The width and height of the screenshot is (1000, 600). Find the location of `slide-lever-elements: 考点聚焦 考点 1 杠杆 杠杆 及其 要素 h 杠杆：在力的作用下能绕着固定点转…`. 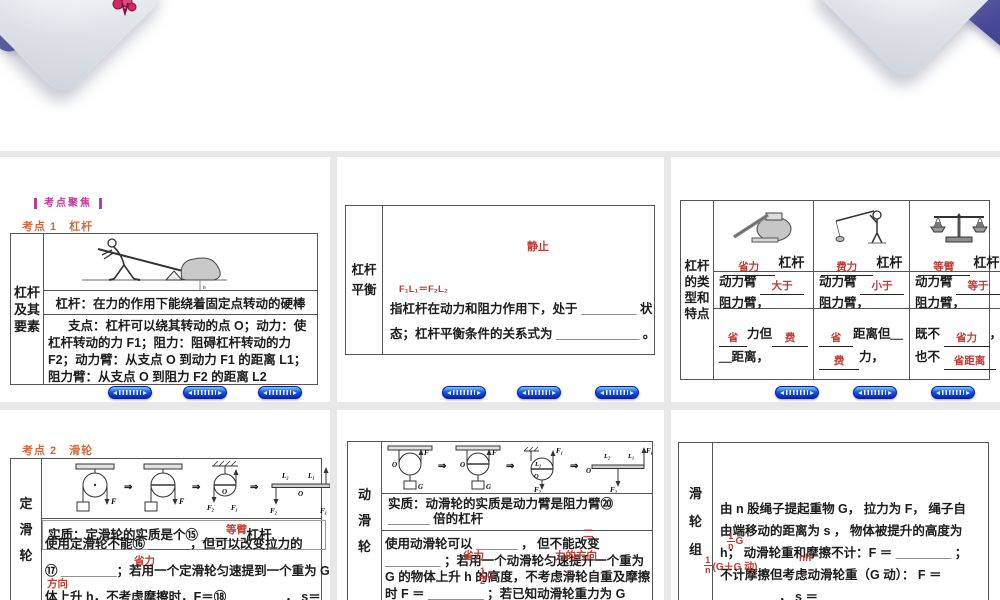

slide-lever-elements: 考点聚焦 考点 1 杠杆 杠杆 及其 要素 h 杠杆：在力的作用下能绕着固定点转… is located at coordinates (165, 279).